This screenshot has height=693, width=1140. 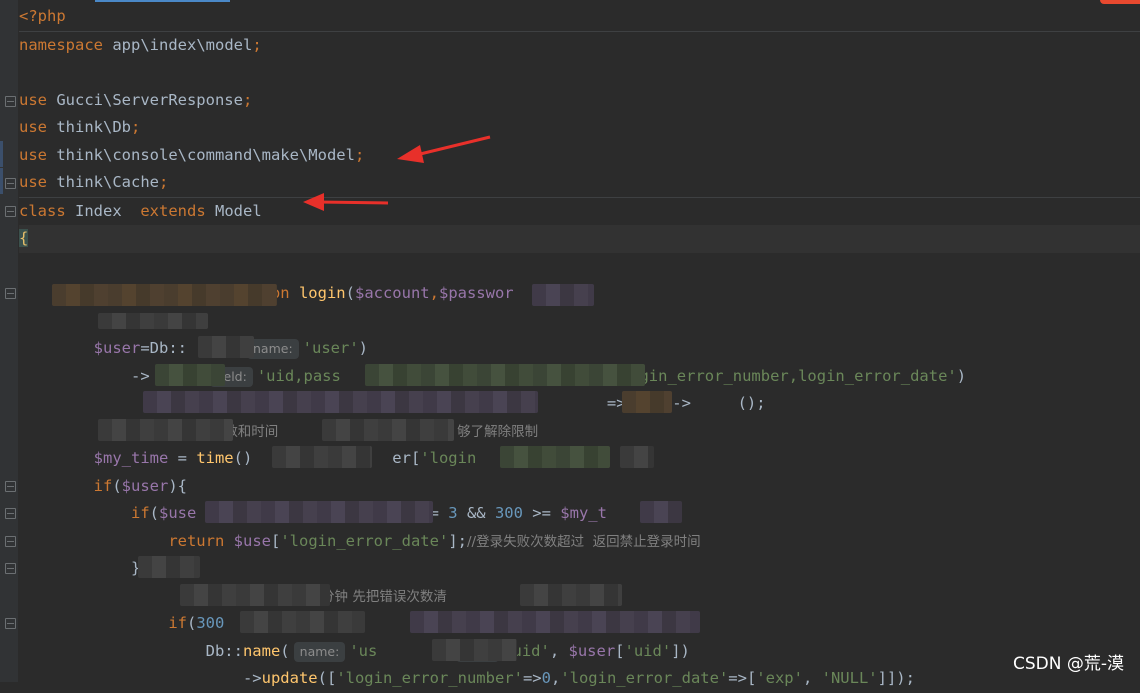 What do you see at coordinates (1068, 664) in the screenshot?
I see `watermark: CSDN @荒-漠` at bounding box center [1068, 664].